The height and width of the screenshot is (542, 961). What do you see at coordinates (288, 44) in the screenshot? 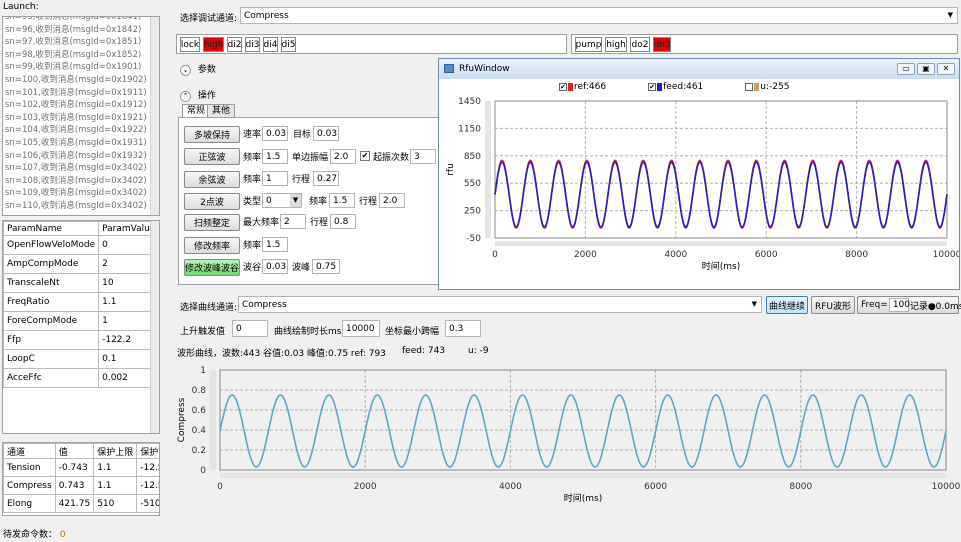
I see `flag-di5: di5` at bounding box center [288, 44].